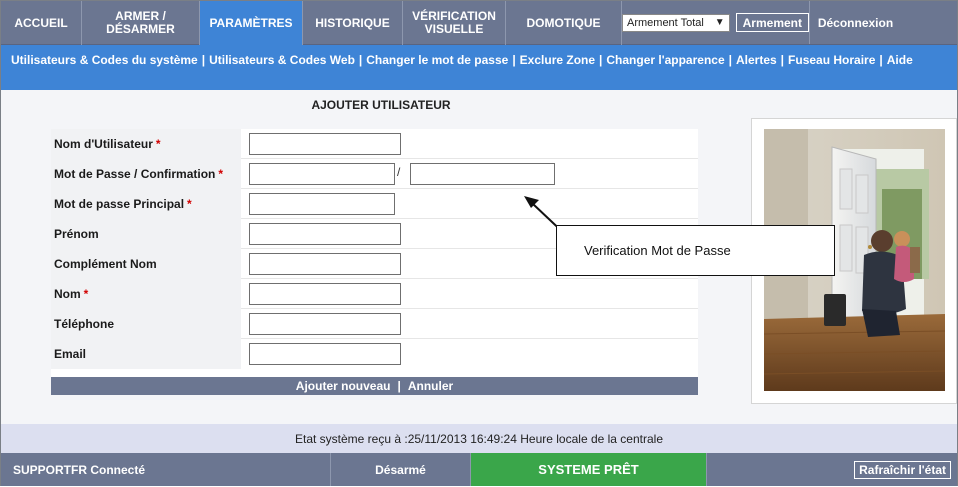 This screenshot has height=487, width=958. Describe the element at coordinates (146, 264) in the screenshot. I see `name-complement-label: Complément Nom` at that location.